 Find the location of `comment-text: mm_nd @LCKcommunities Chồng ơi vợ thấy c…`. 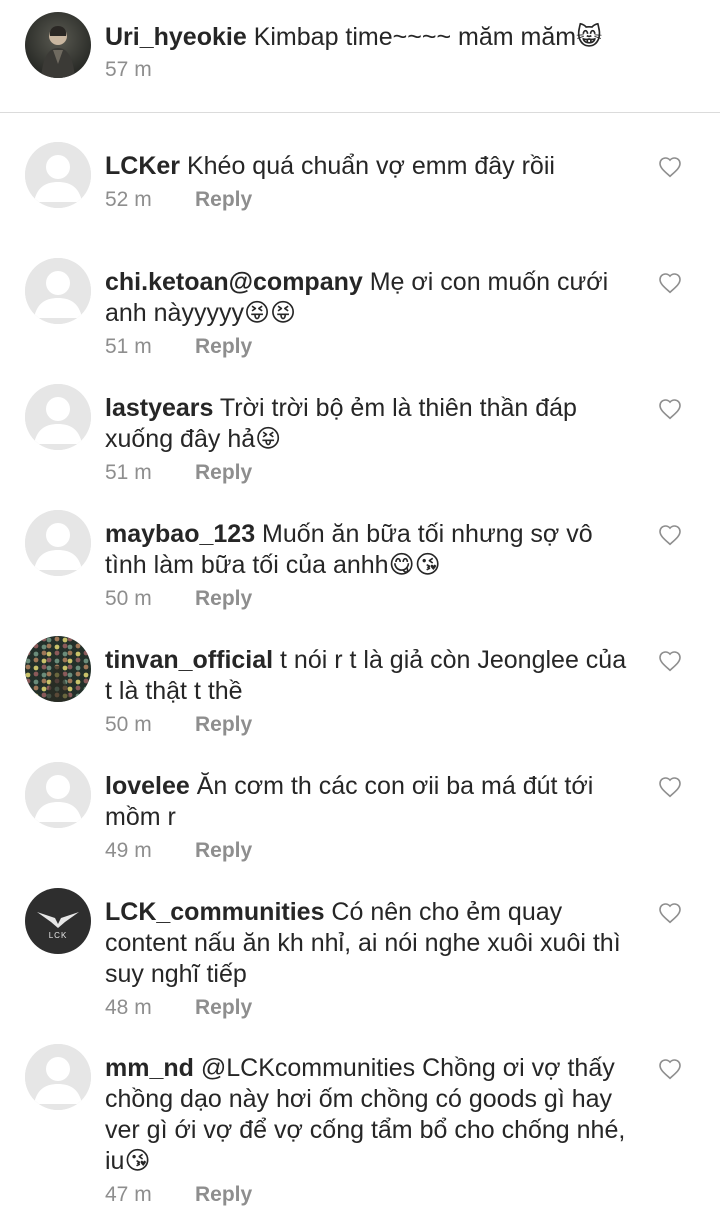

comment-text: mm_nd @LCKcommunities Chồng ơi vợ thấy c… is located at coordinates (370, 1115).